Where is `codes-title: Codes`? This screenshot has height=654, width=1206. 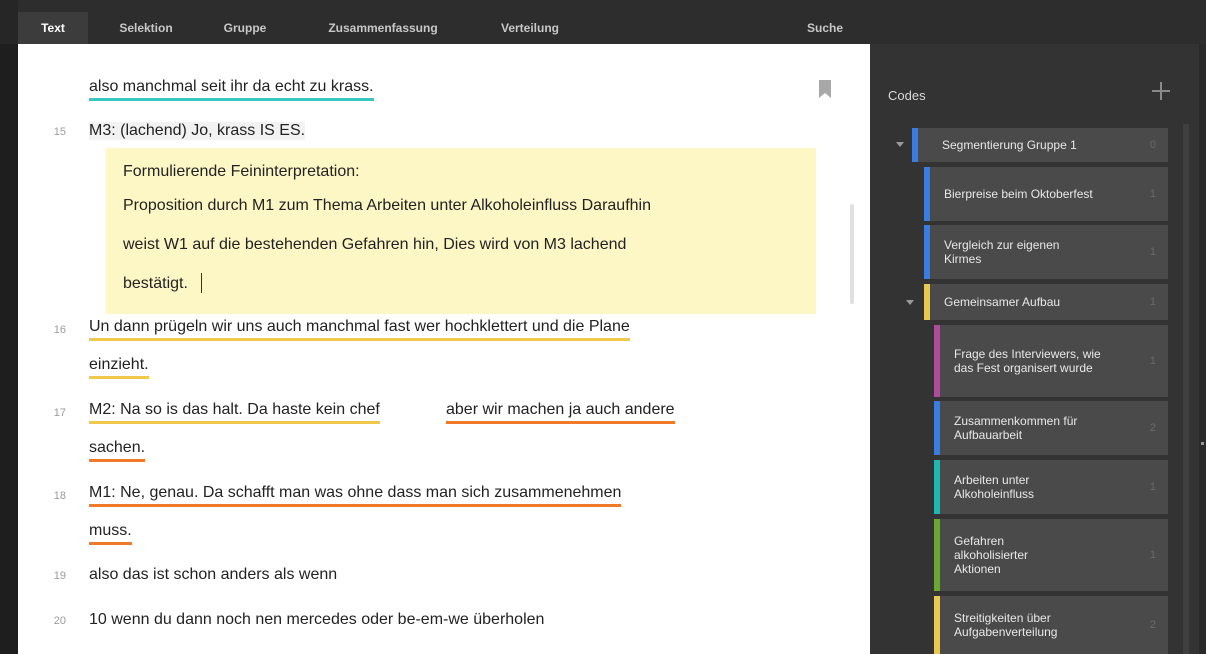 codes-title: Codes is located at coordinates (907, 95).